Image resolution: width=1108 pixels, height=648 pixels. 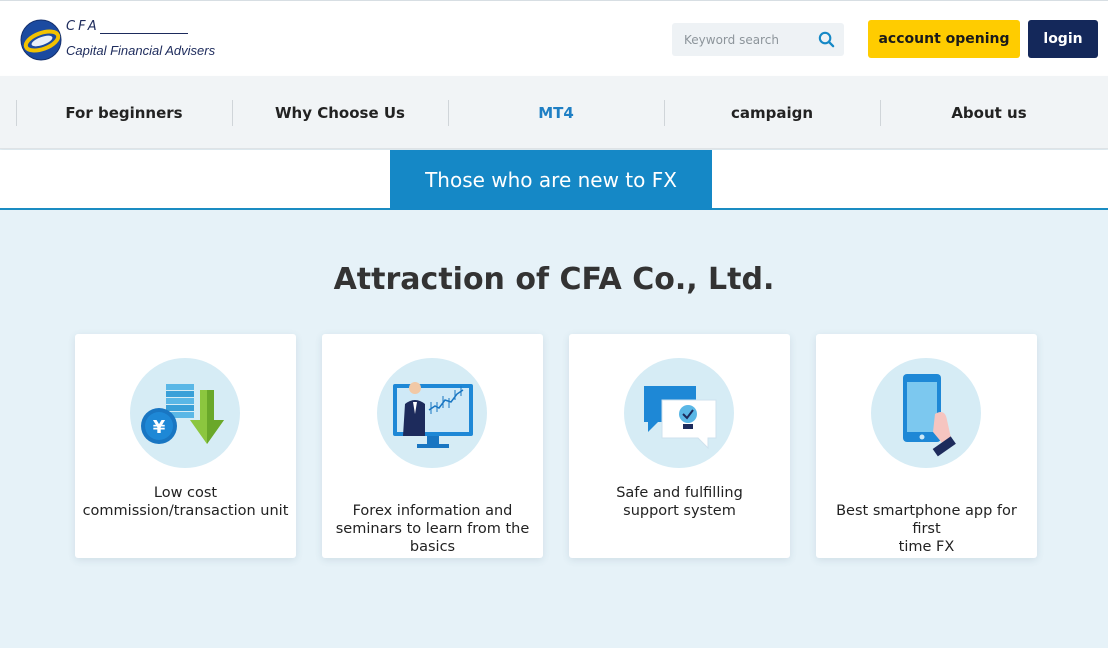 What do you see at coordinates (944, 39) in the screenshot?
I see `account-opening-button: account opening` at bounding box center [944, 39].